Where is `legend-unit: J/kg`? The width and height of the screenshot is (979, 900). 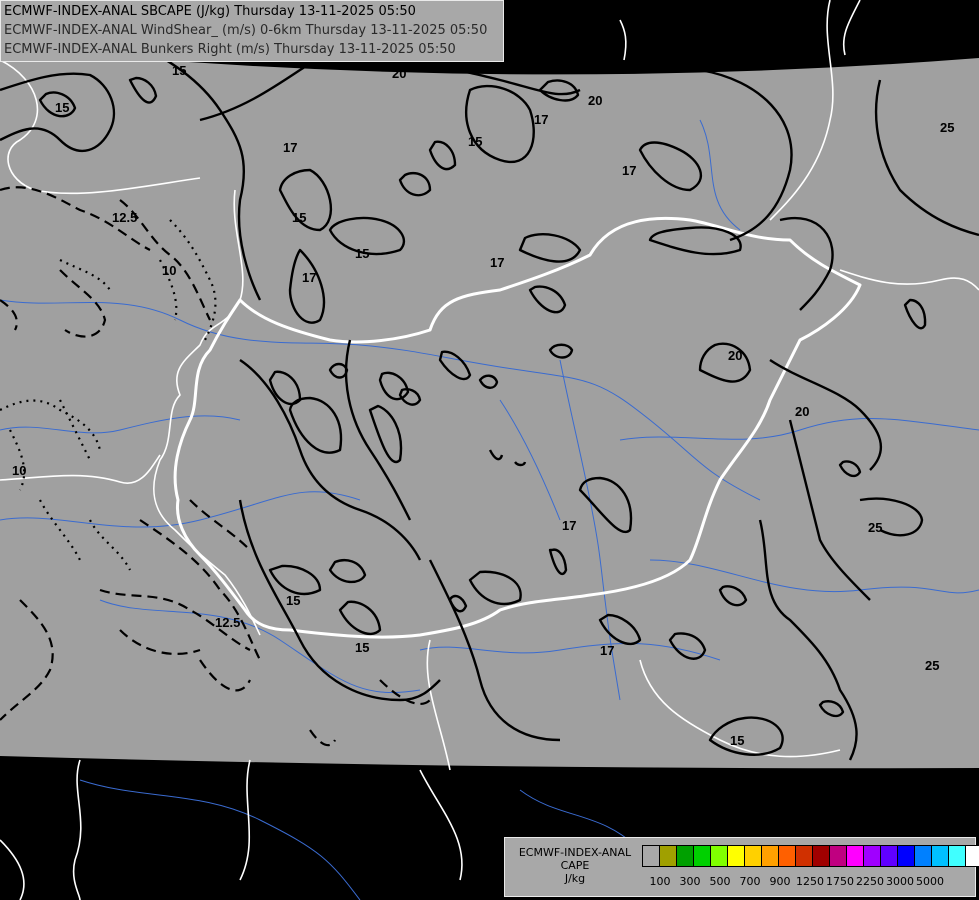
legend-unit: J/kg is located at coordinates (575, 878).